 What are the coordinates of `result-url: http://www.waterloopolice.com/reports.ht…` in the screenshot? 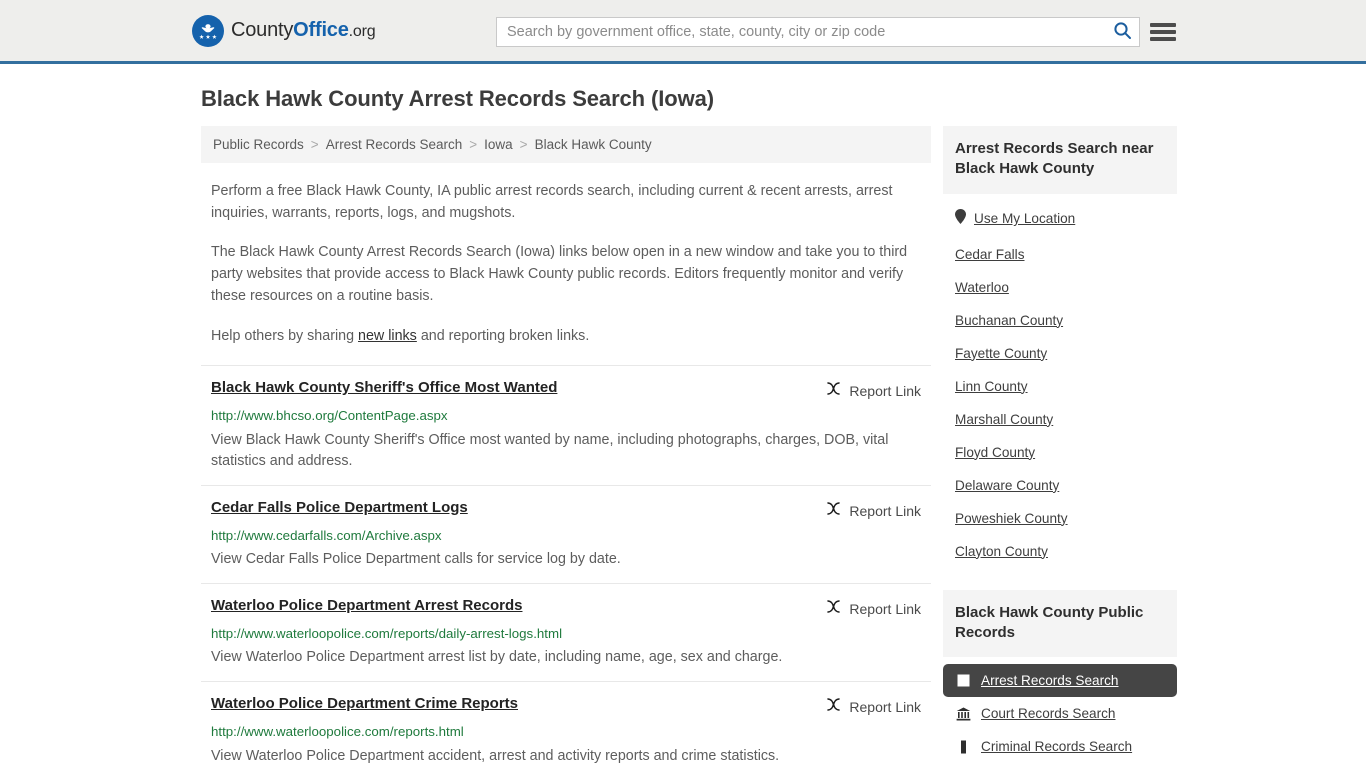 It's located at (337, 731).